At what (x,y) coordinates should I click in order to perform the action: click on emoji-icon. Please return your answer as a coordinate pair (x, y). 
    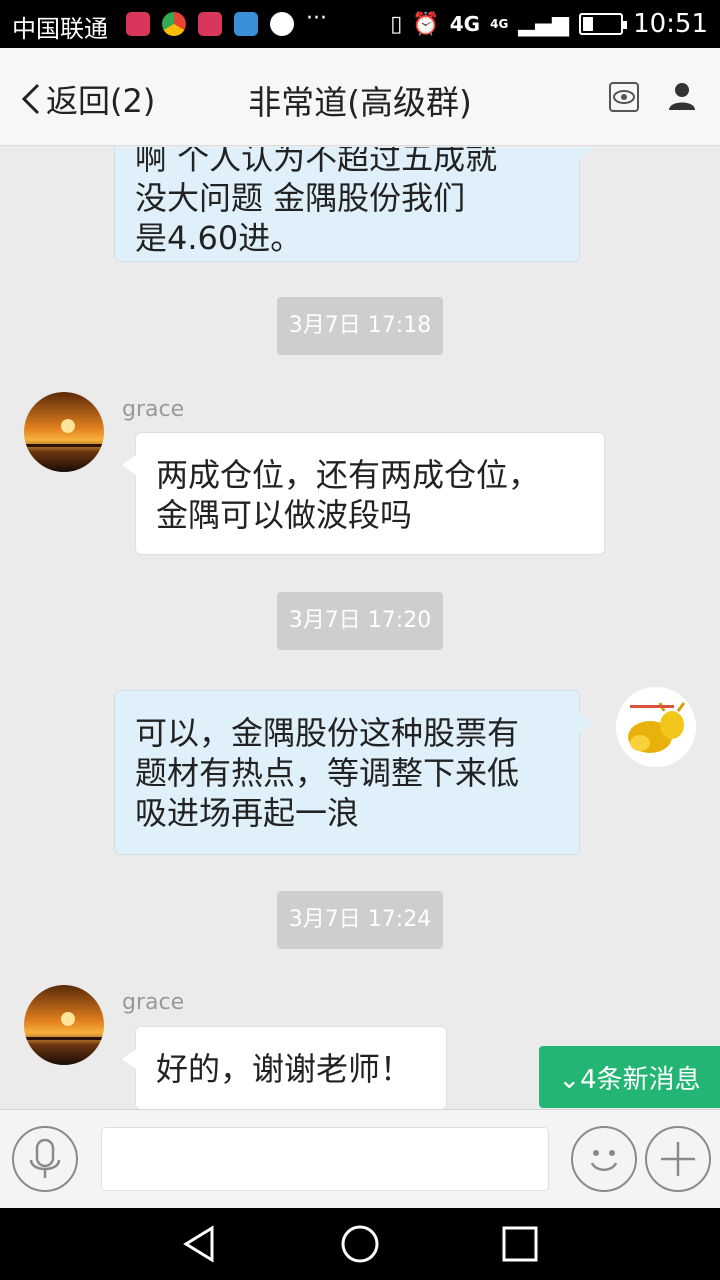
    Looking at the image, I should click on (604, 1160).